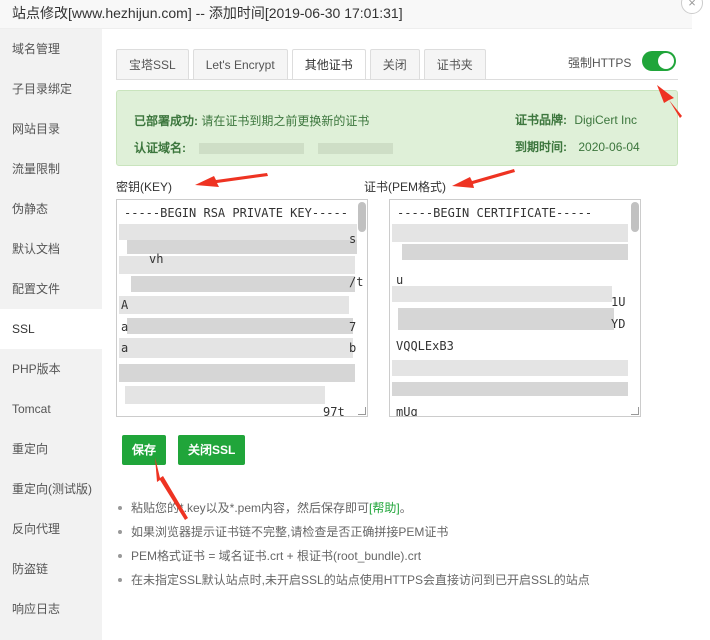  Describe the element at coordinates (166, 121) in the screenshot. I see `deployed-label: 已部署成功:` at that location.